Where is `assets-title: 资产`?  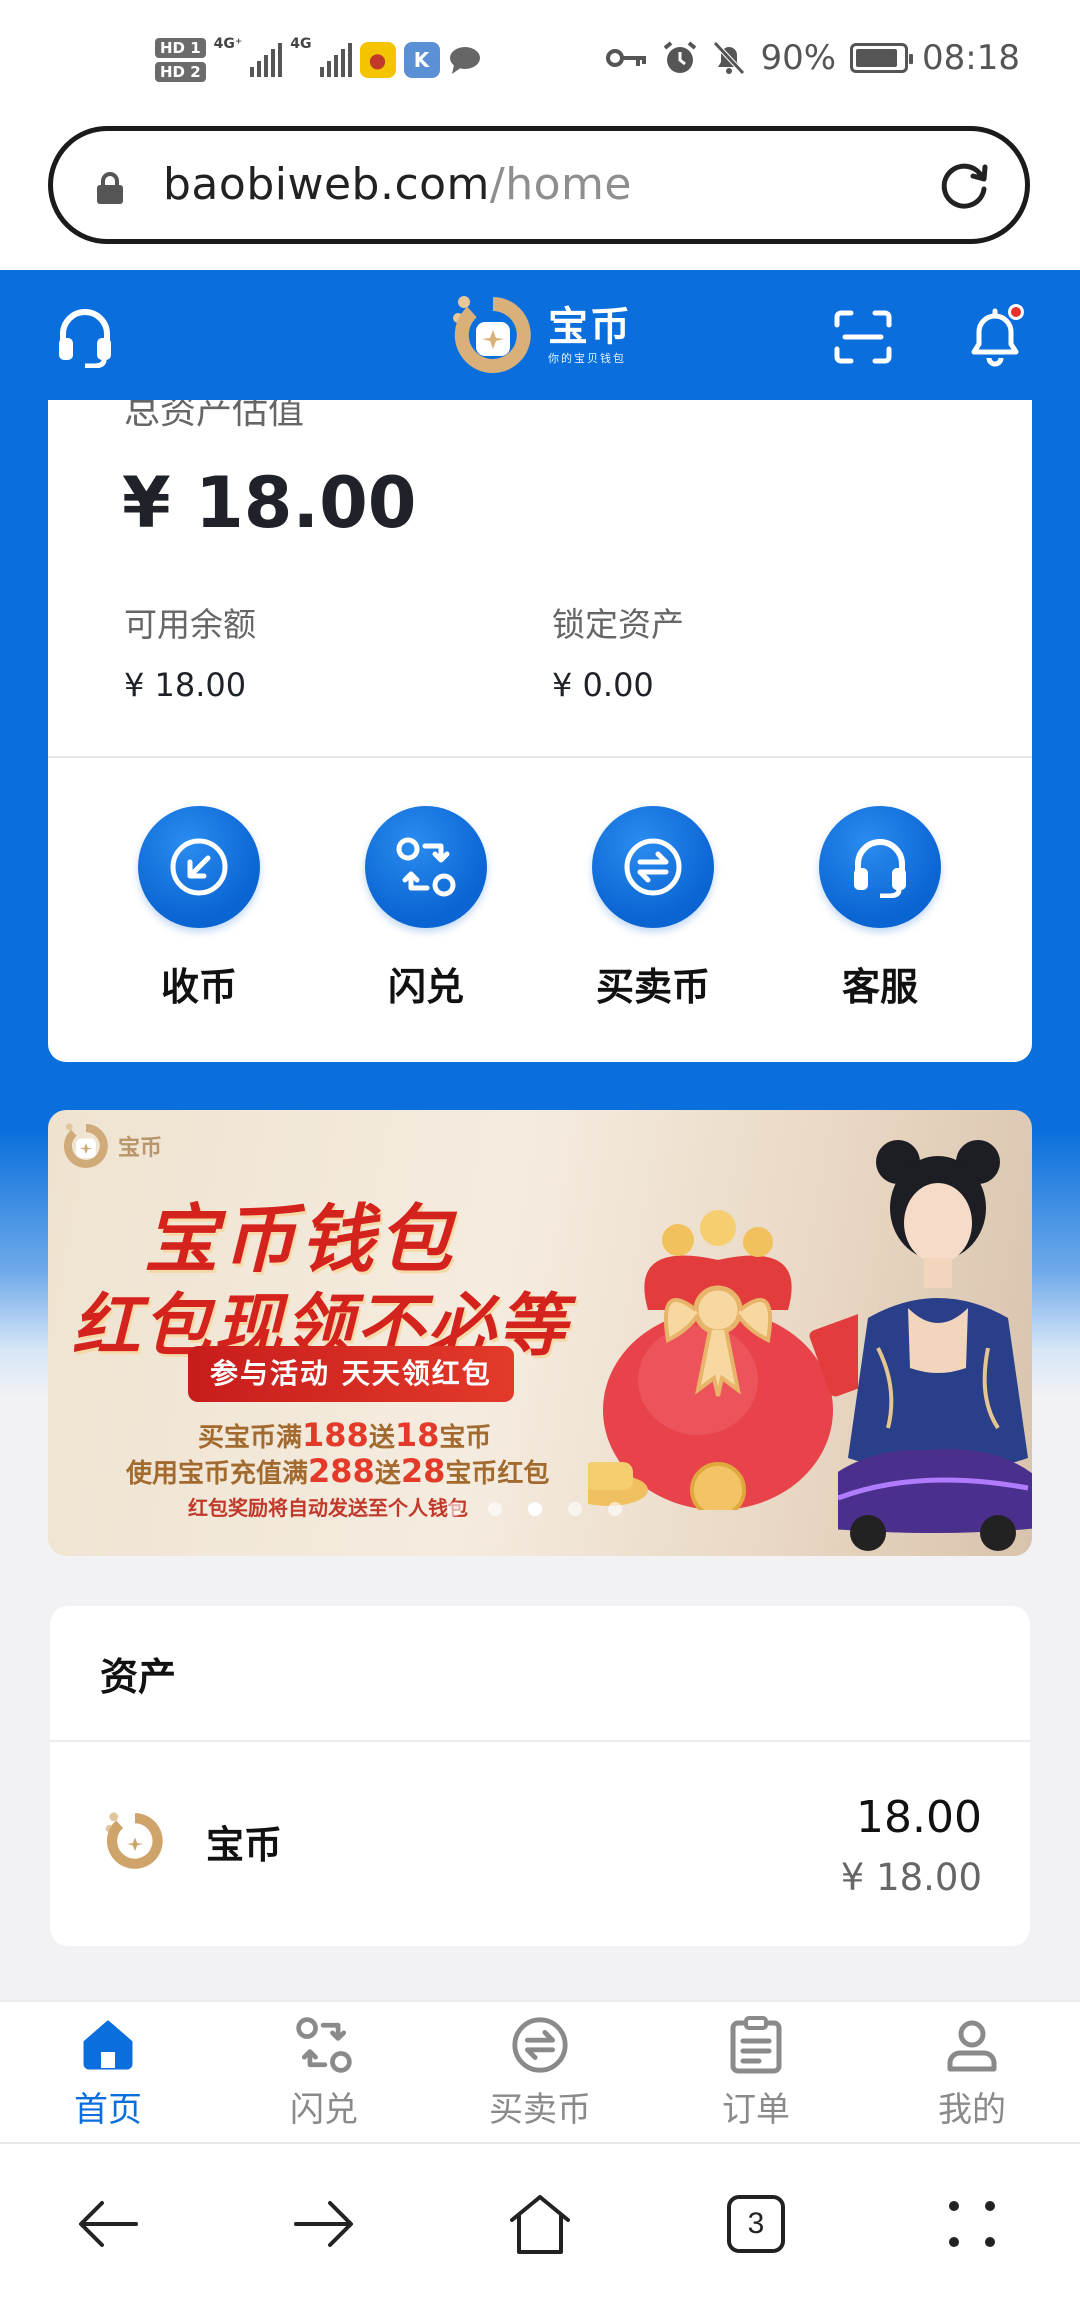
assets-title: 资产 is located at coordinates (138, 1677).